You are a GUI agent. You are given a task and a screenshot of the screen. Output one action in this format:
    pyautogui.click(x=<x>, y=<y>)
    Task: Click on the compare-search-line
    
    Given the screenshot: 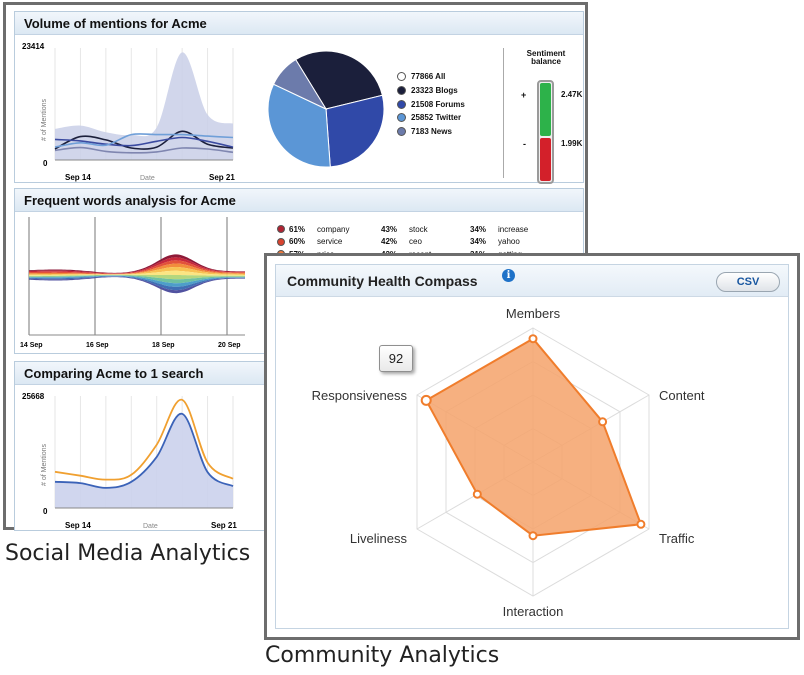 What is the action you would take?
    pyautogui.click(x=144, y=439)
    